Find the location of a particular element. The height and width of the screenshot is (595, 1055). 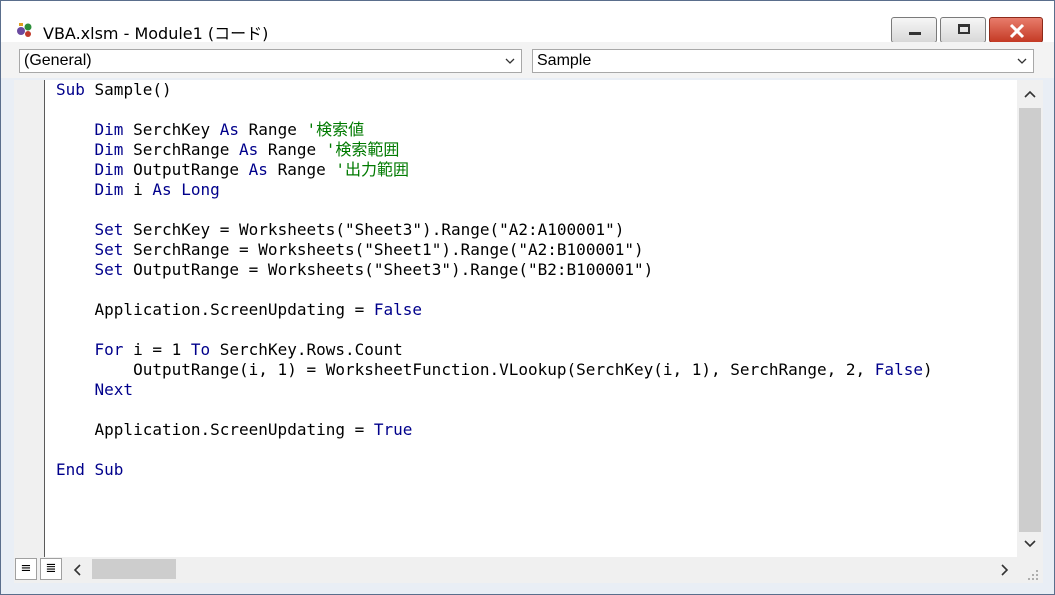

full-module-view-button: ≣ is located at coordinates (51, 569).